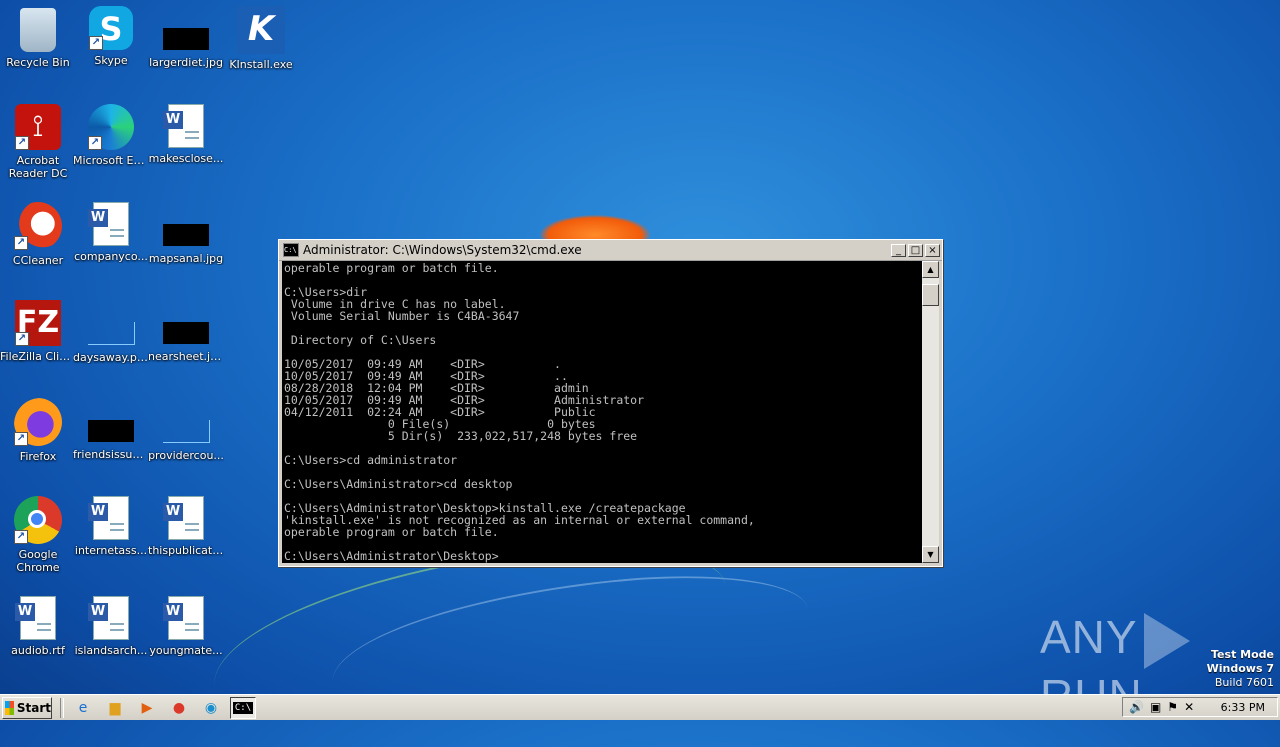 The height and width of the screenshot is (747, 1280). I want to click on desktop-icon-skype: S ↗ Skype, so click(111, 36).